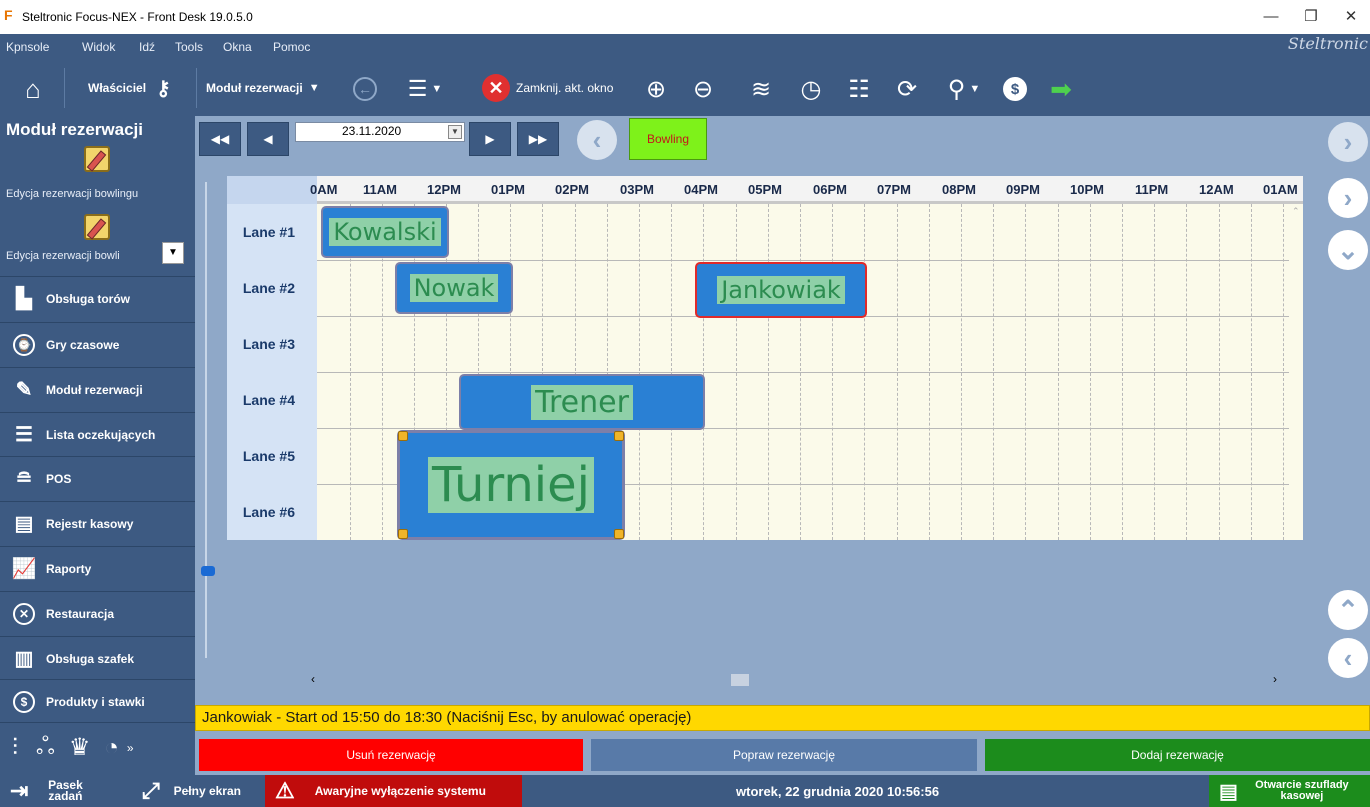 The height and width of the screenshot is (807, 1370). What do you see at coordinates (65, 790) in the screenshot?
I see `taskbar-label: Pasek zadań` at bounding box center [65, 790].